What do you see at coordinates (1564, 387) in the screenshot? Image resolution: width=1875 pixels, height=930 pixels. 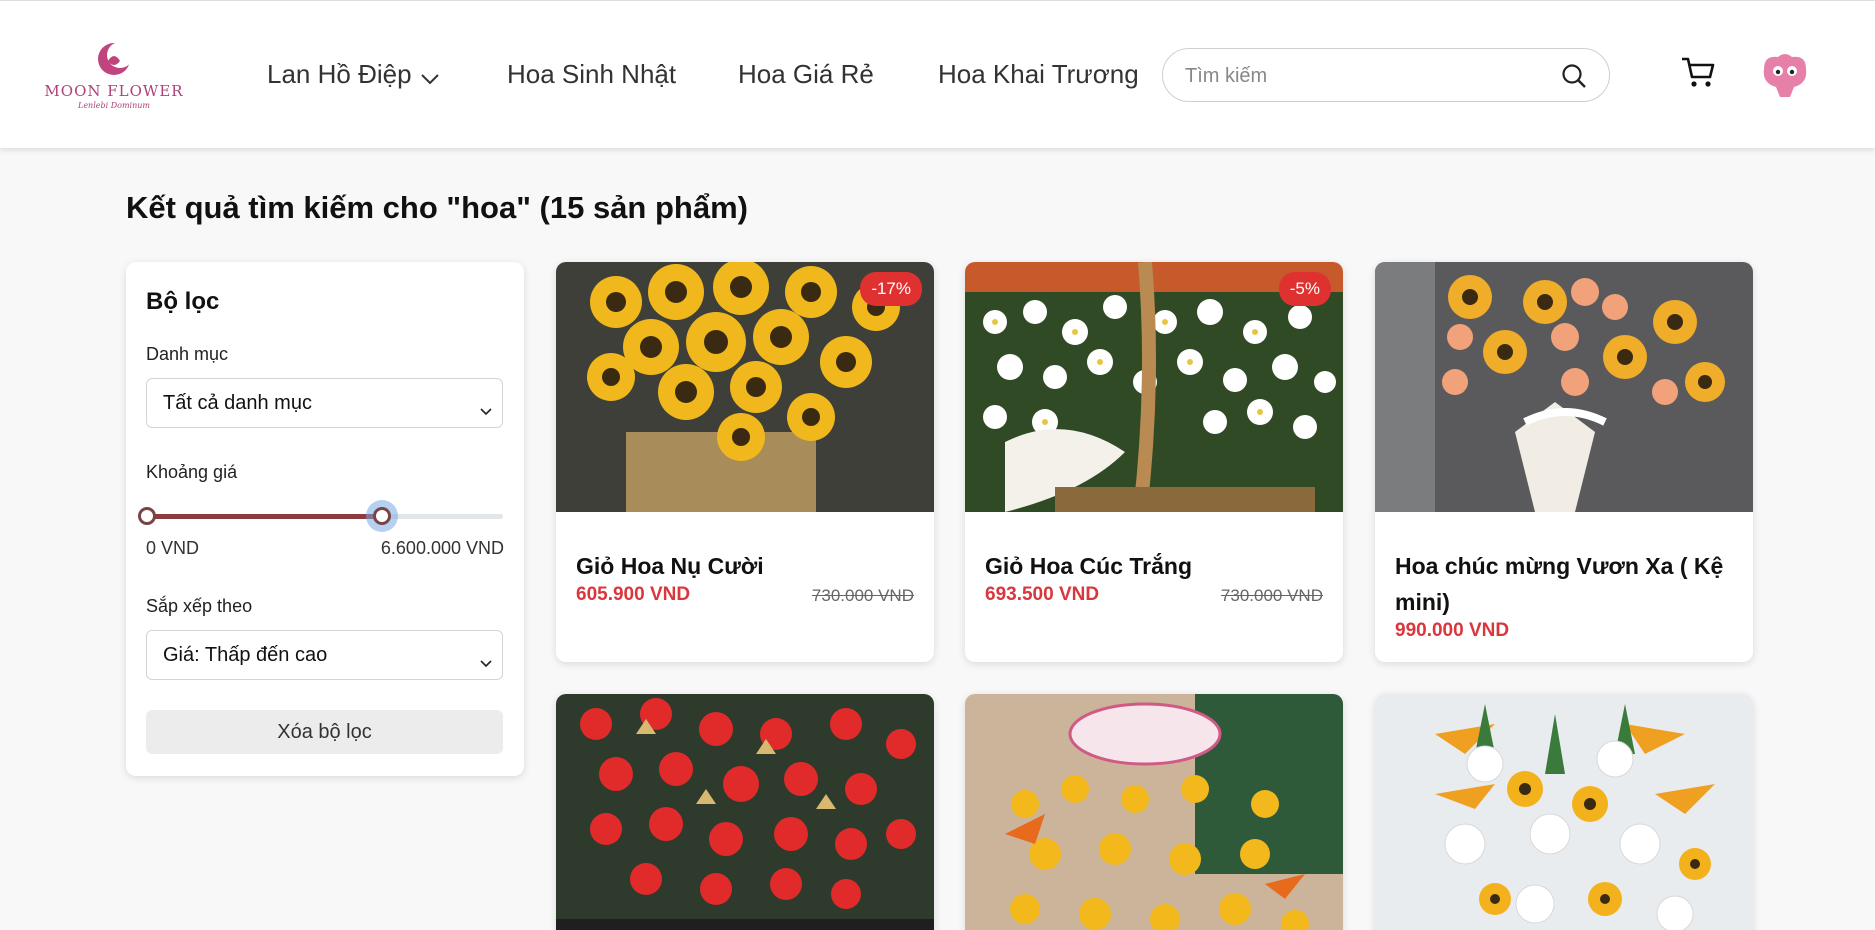 I see `product-image-congrats-stand` at bounding box center [1564, 387].